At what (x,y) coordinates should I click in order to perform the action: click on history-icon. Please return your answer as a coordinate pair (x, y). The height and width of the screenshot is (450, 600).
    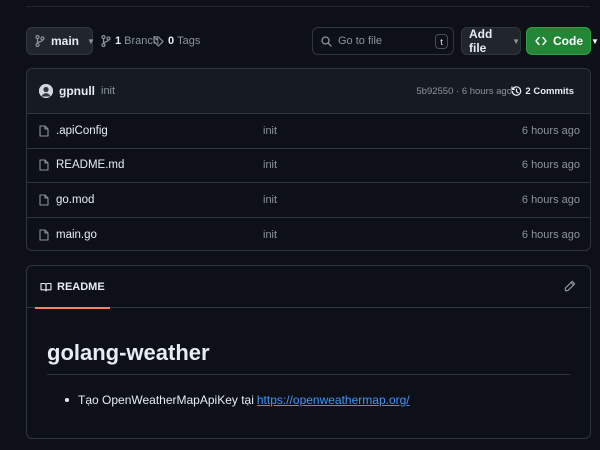
    Looking at the image, I should click on (516, 91).